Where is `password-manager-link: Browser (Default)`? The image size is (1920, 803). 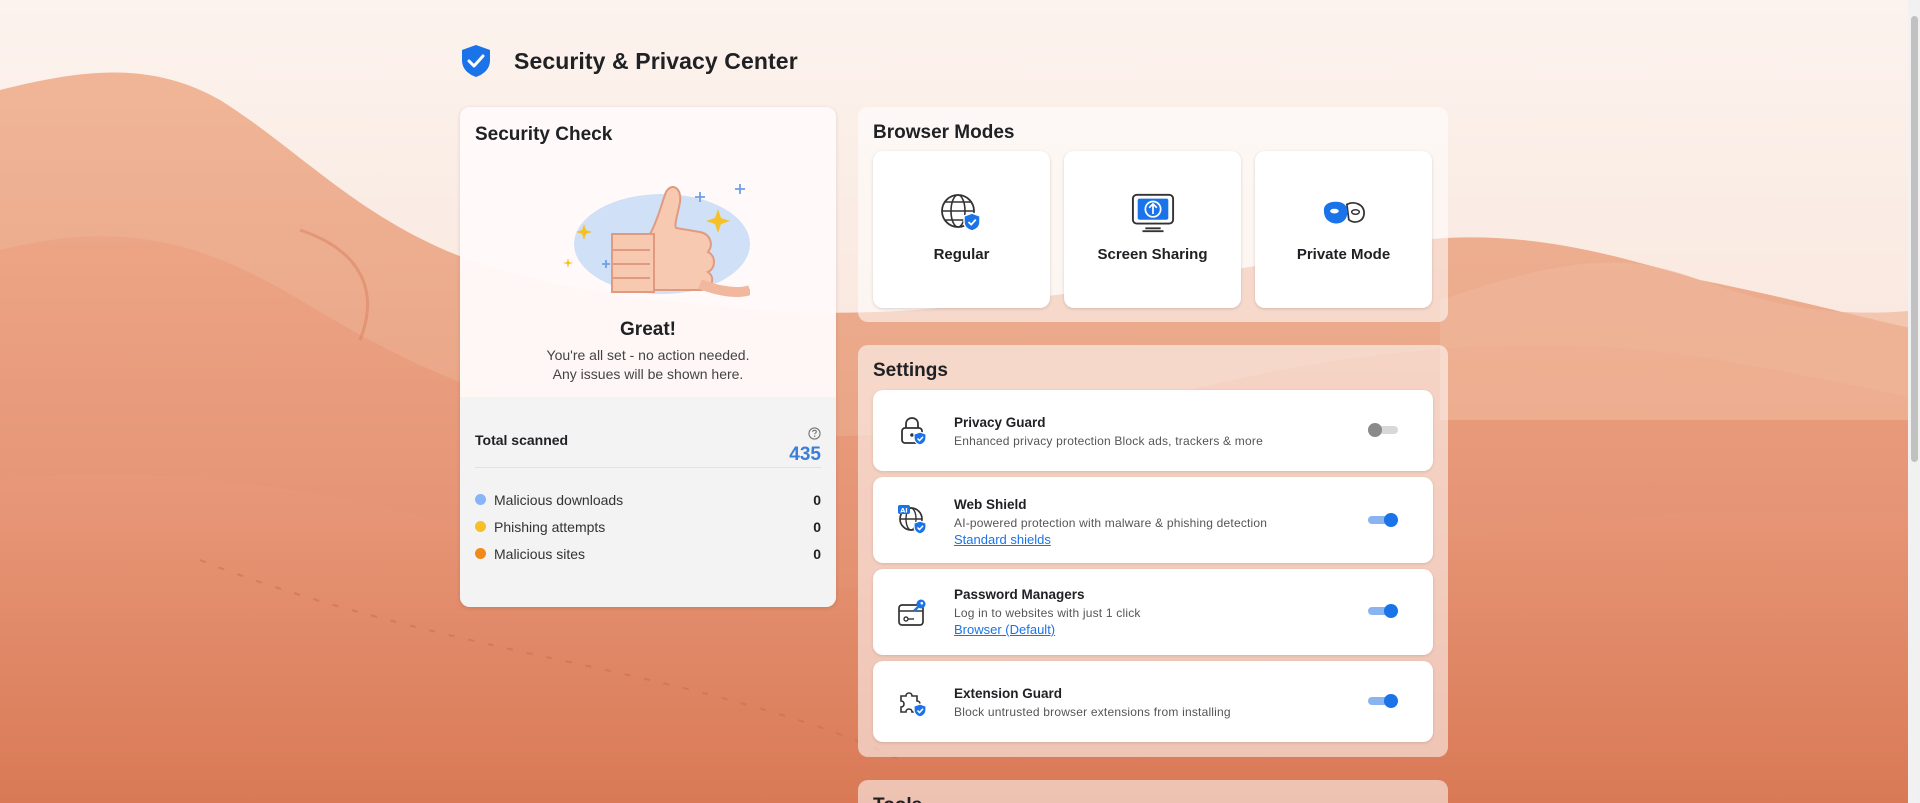
password-manager-link: Browser (Default) is located at coordinates (1004, 629).